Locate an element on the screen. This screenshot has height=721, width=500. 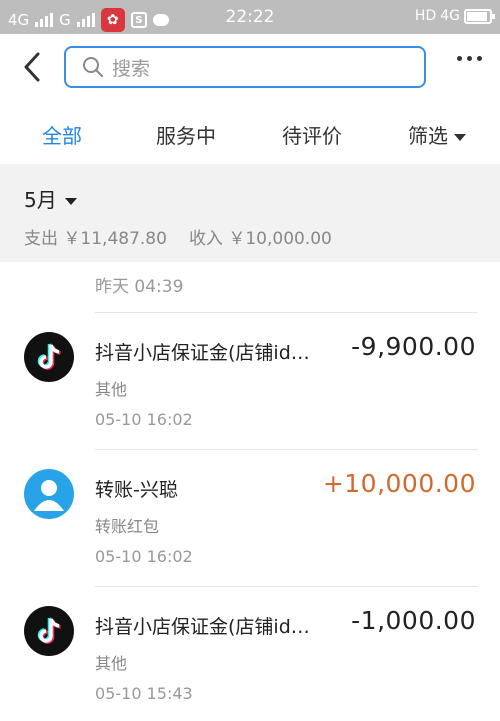
hd-label: HD is located at coordinates (425, 16).